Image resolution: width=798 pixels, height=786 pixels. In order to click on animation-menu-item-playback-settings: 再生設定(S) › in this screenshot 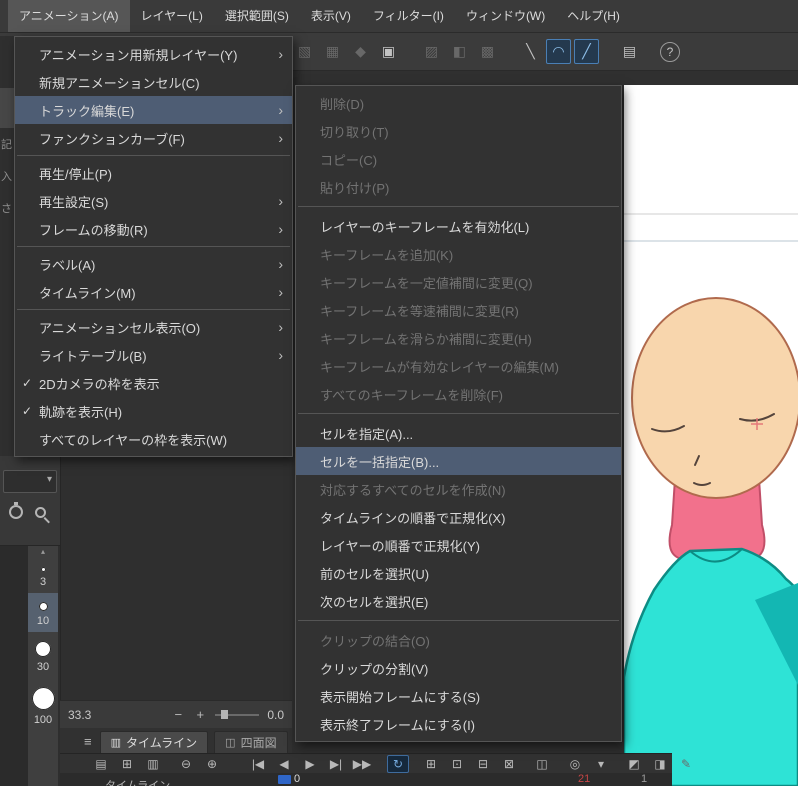, I will do `click(153, 201)`.